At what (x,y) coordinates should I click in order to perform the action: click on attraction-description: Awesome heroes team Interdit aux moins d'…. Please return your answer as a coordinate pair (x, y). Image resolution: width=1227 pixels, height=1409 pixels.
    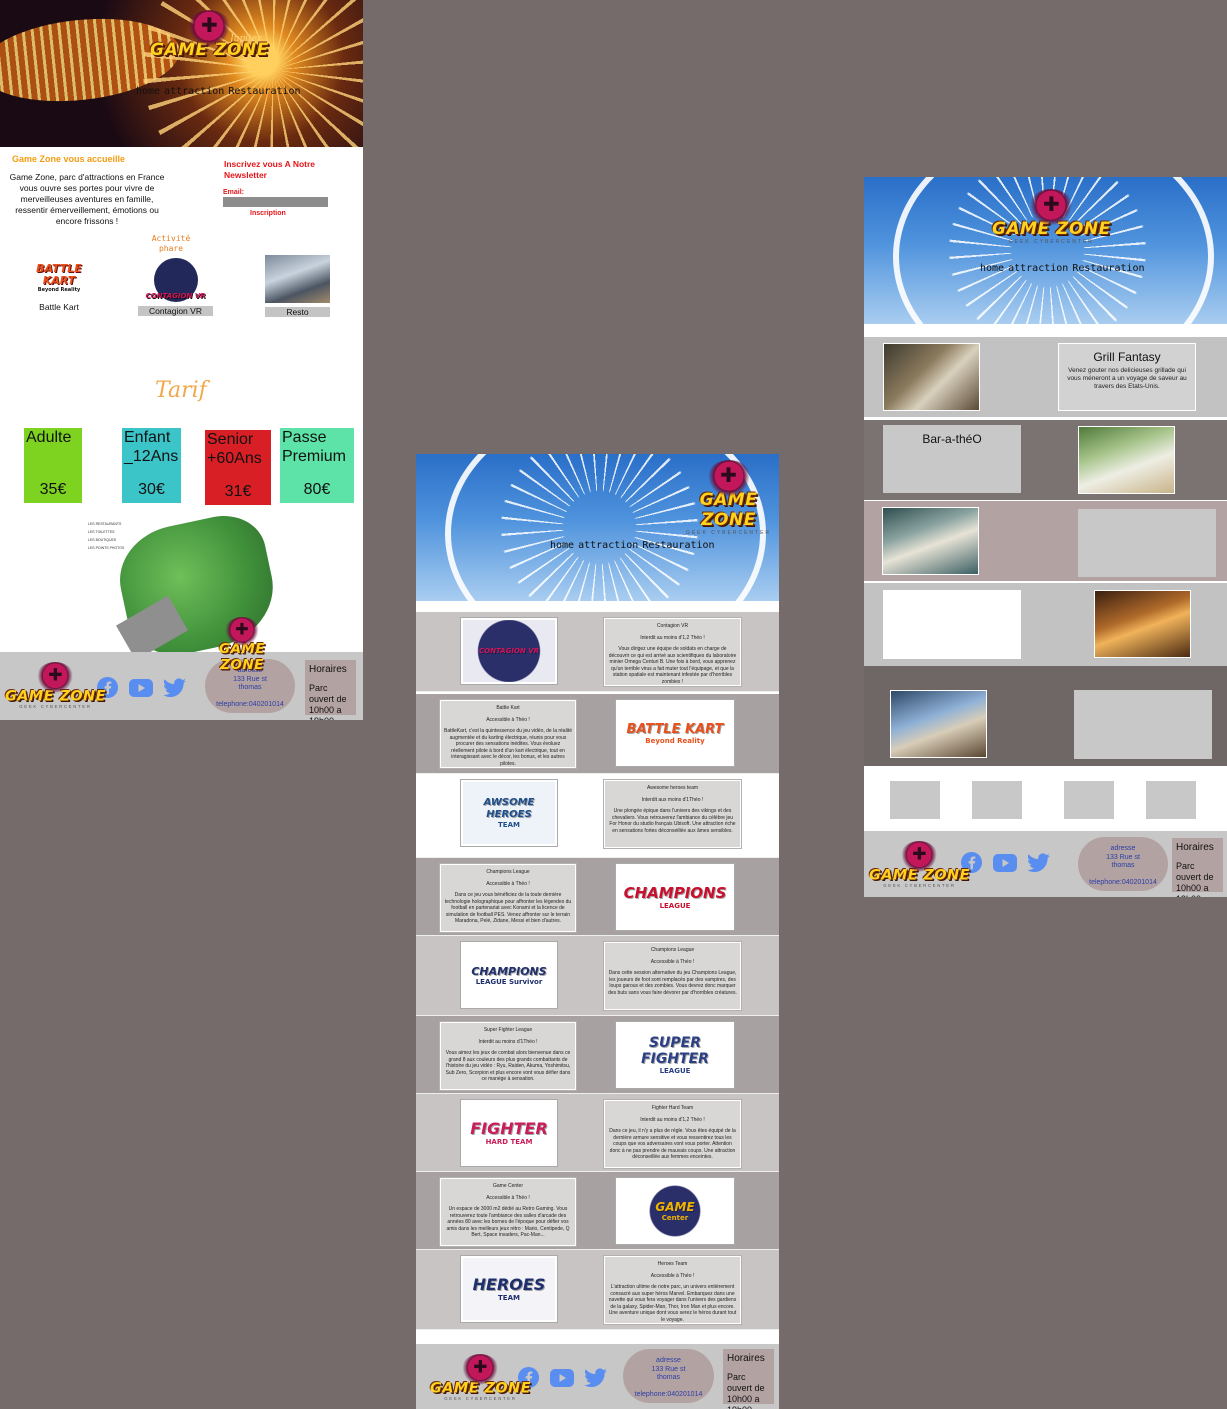
    Looking at the image, I should click on (672, 814).